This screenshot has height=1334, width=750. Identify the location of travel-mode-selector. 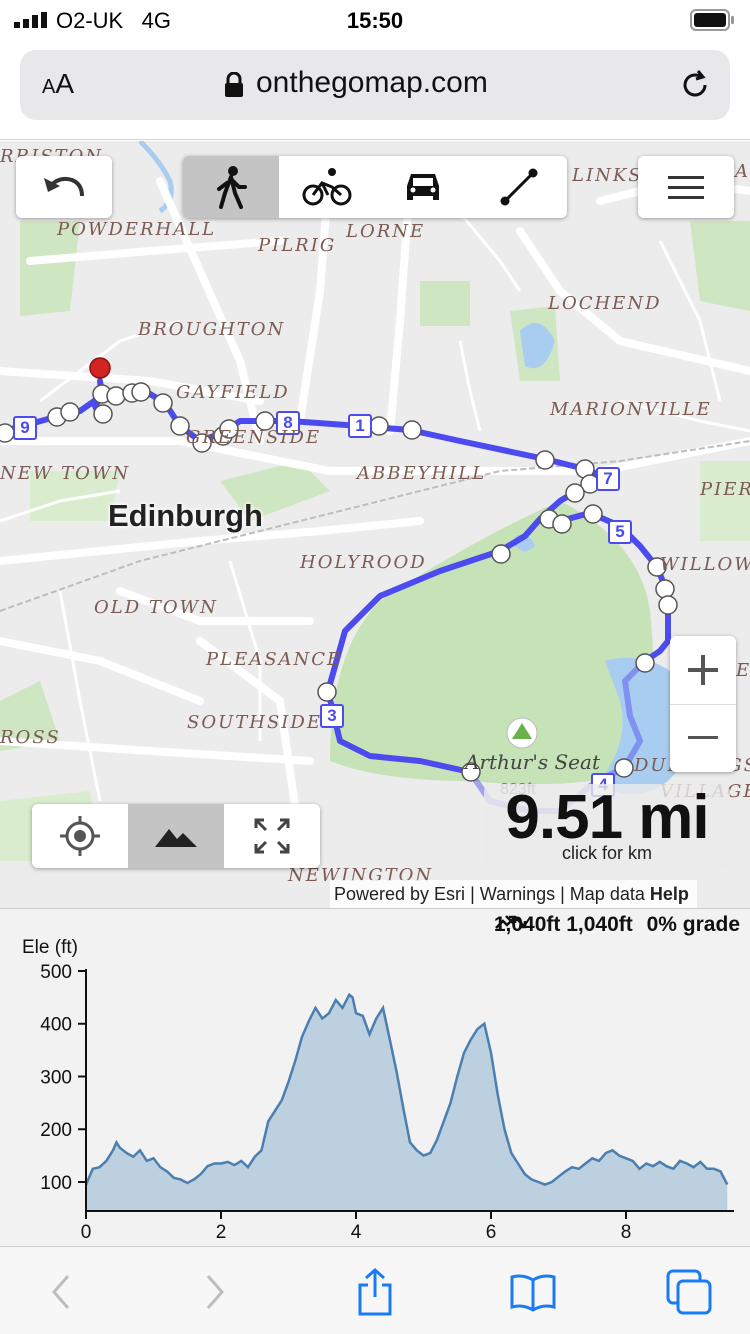
(375, 187).